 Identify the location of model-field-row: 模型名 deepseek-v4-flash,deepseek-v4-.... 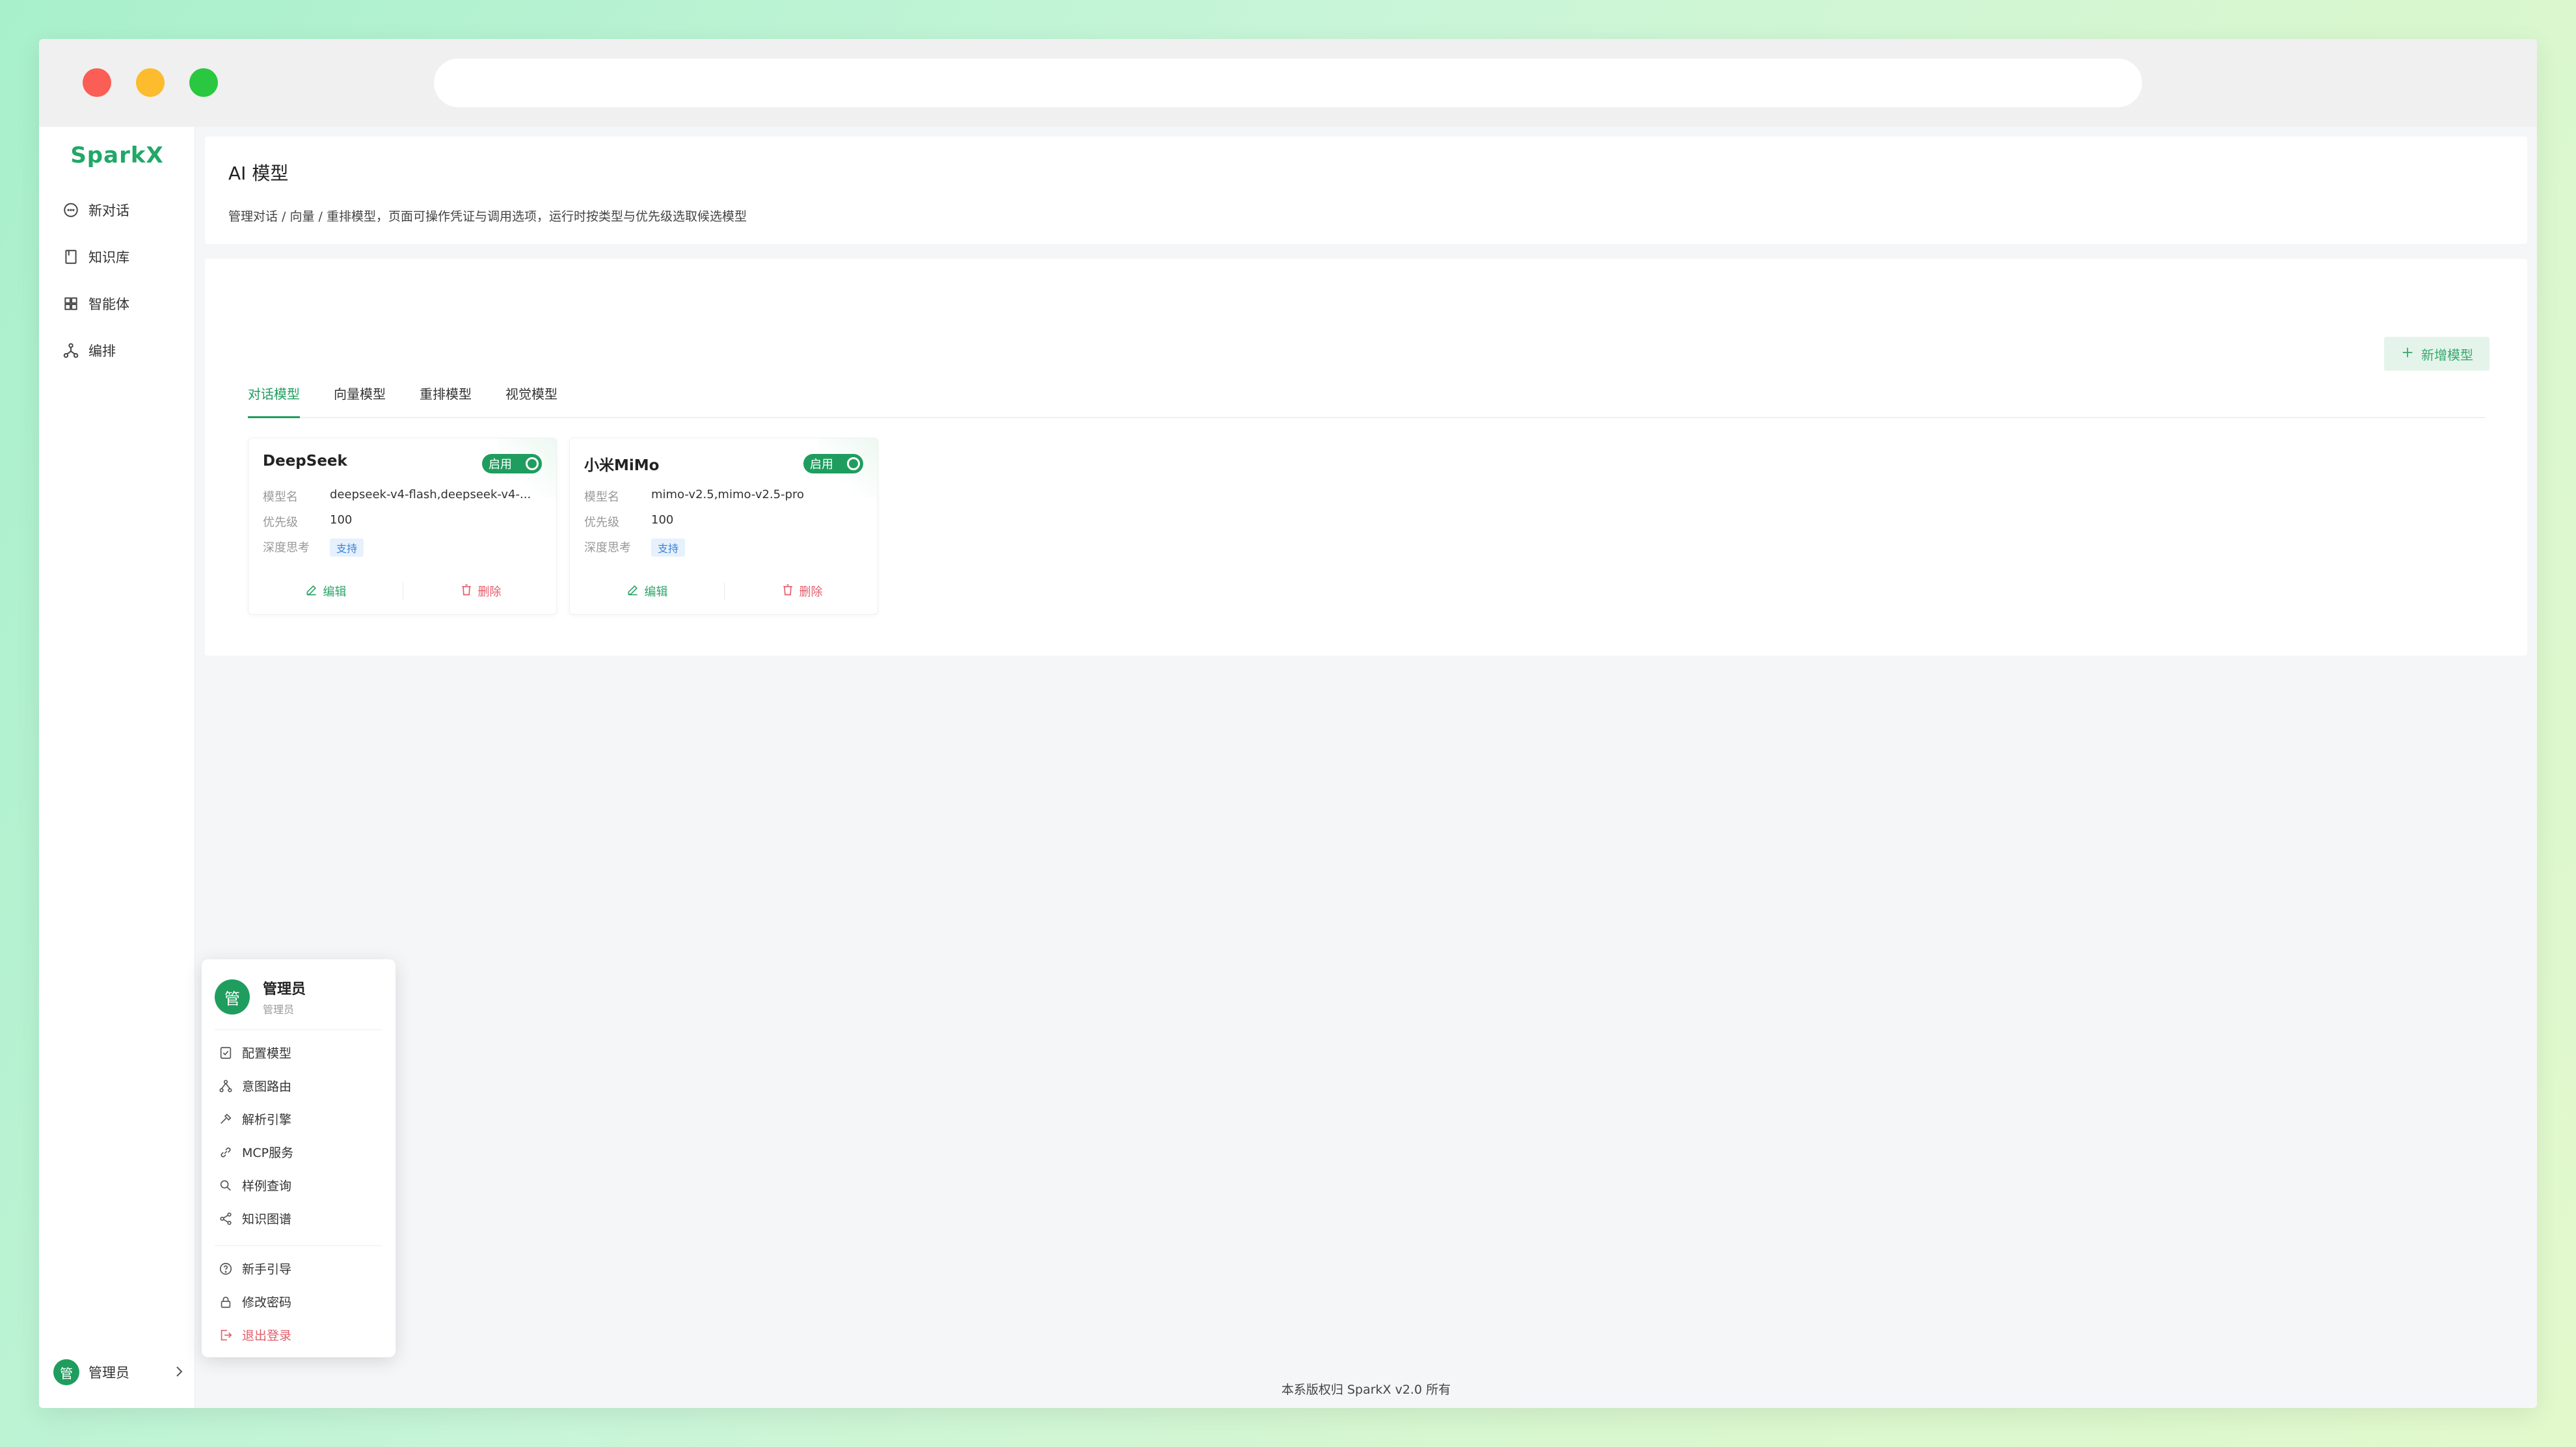
(400, 497).